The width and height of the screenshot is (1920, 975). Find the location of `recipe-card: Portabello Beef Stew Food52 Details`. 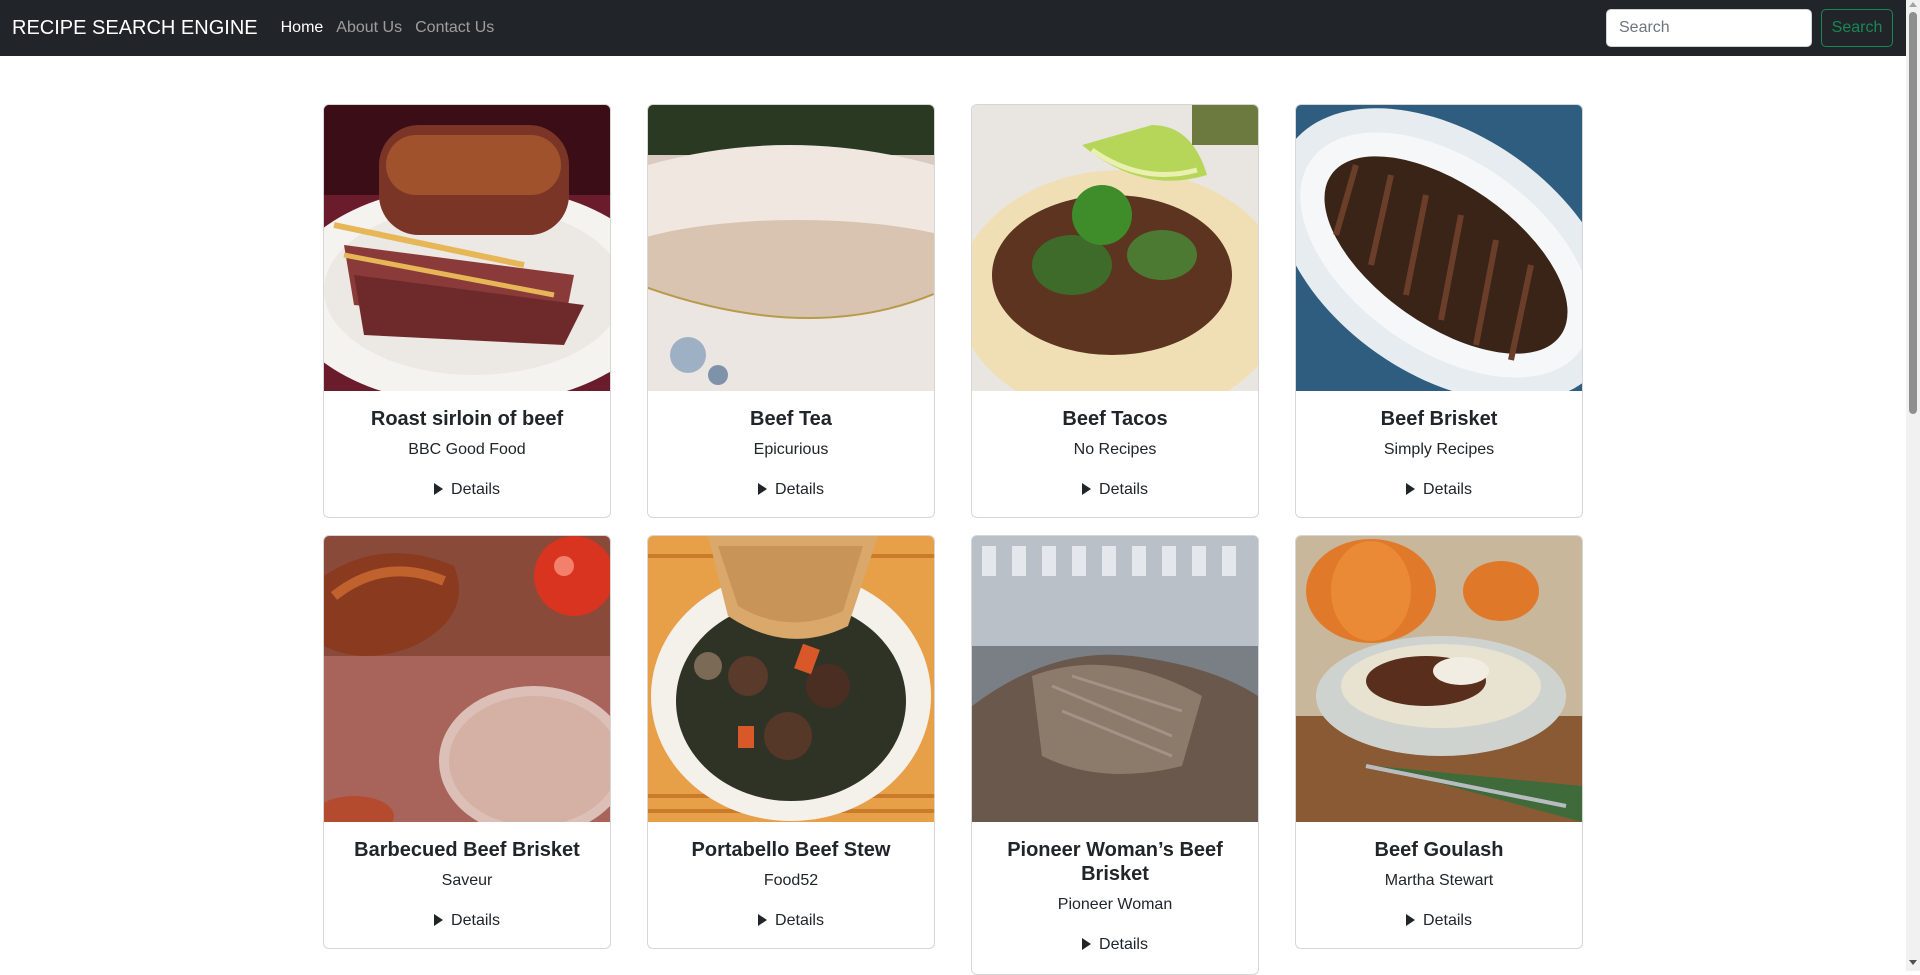

recipe-card: Portabello Beef Stew Food52 Details is located at coordinates (791, 742).